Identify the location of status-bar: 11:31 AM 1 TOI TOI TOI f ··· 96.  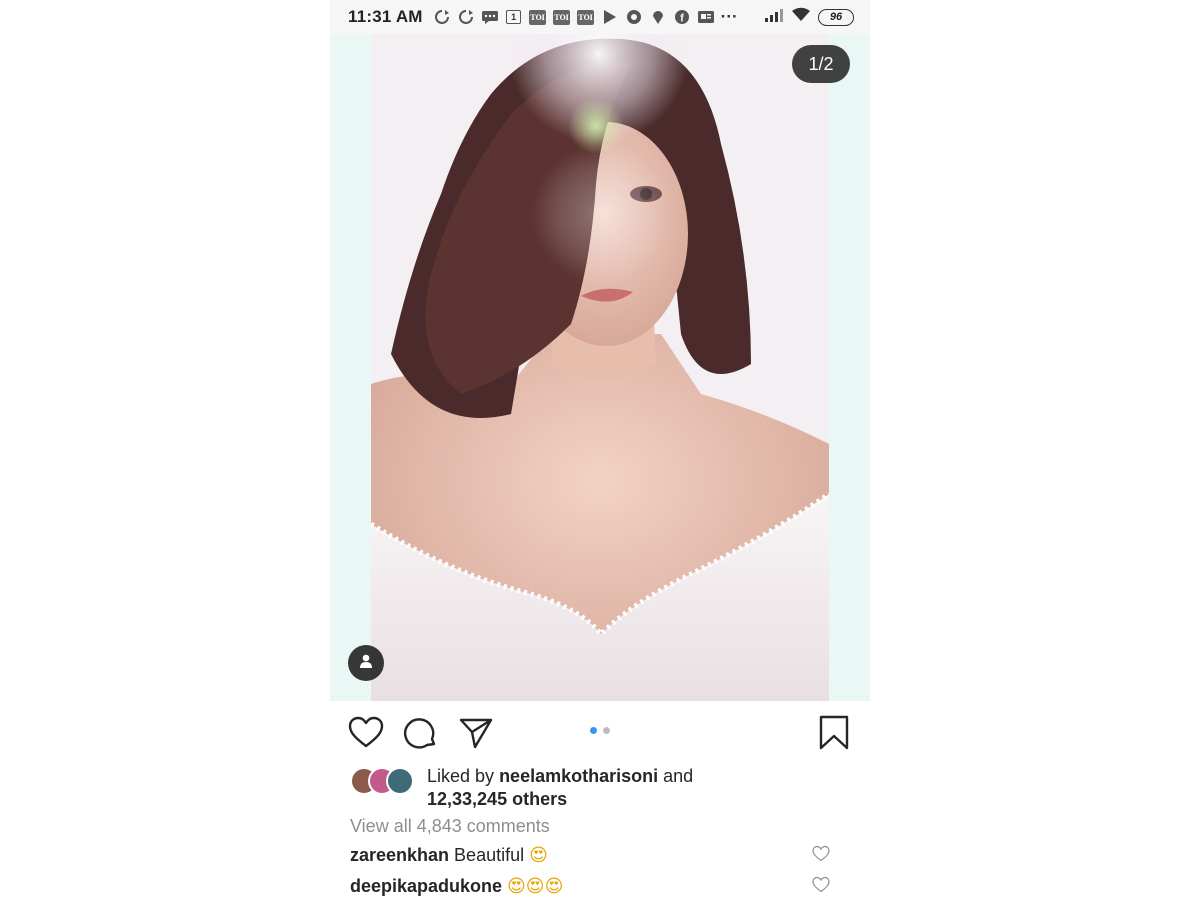
(600, 17).